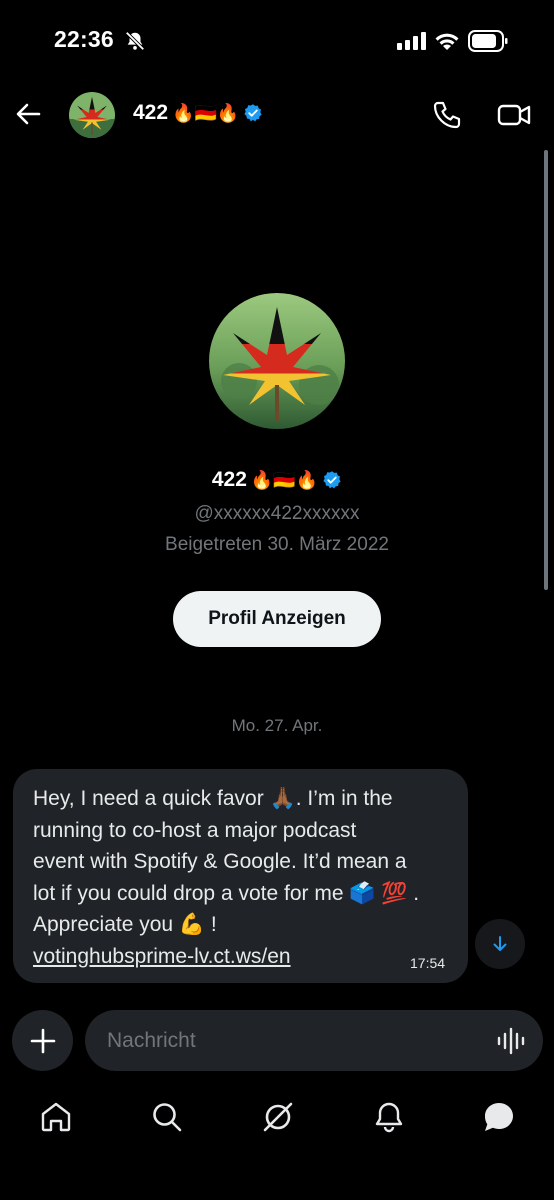  I want to click on scroll-to-bottom-button, so click(500, 944).